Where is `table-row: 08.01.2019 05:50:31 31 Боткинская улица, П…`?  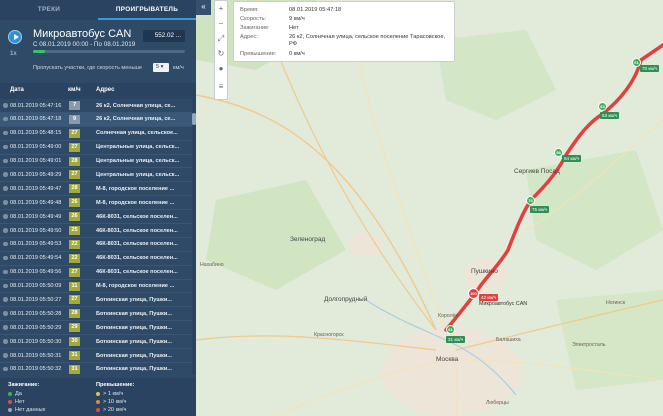 table-row: 08.01.2019 05:50:31 31 Боткинская улица, П… is located at coordinates (96, 356).